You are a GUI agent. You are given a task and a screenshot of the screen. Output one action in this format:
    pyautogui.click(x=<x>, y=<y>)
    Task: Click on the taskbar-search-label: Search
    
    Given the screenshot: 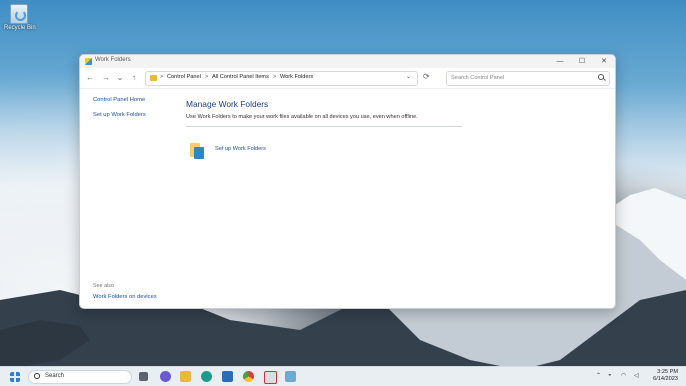 What is the action you would take?
    pyautogui.click(x=55, y=376)
    